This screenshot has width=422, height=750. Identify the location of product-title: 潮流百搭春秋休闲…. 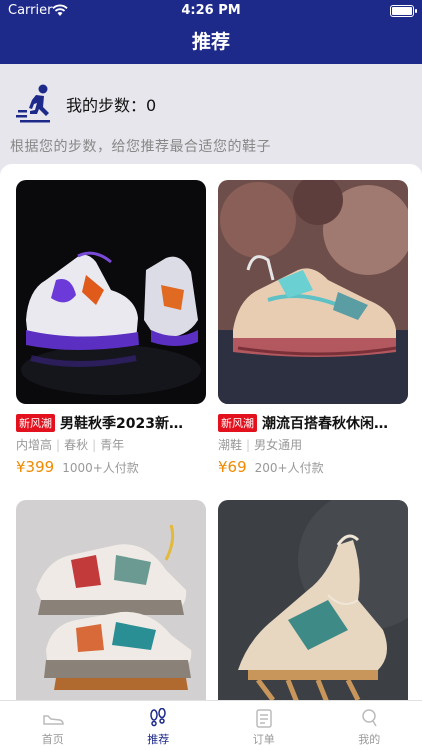
(325, 423).